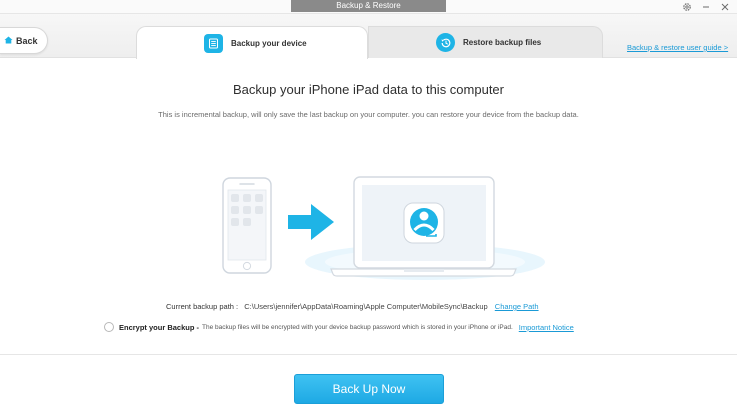 The width and height of the screenshot is (737, 420). I want to click on tab-backup-device: Backup your device, so click(252, 42).